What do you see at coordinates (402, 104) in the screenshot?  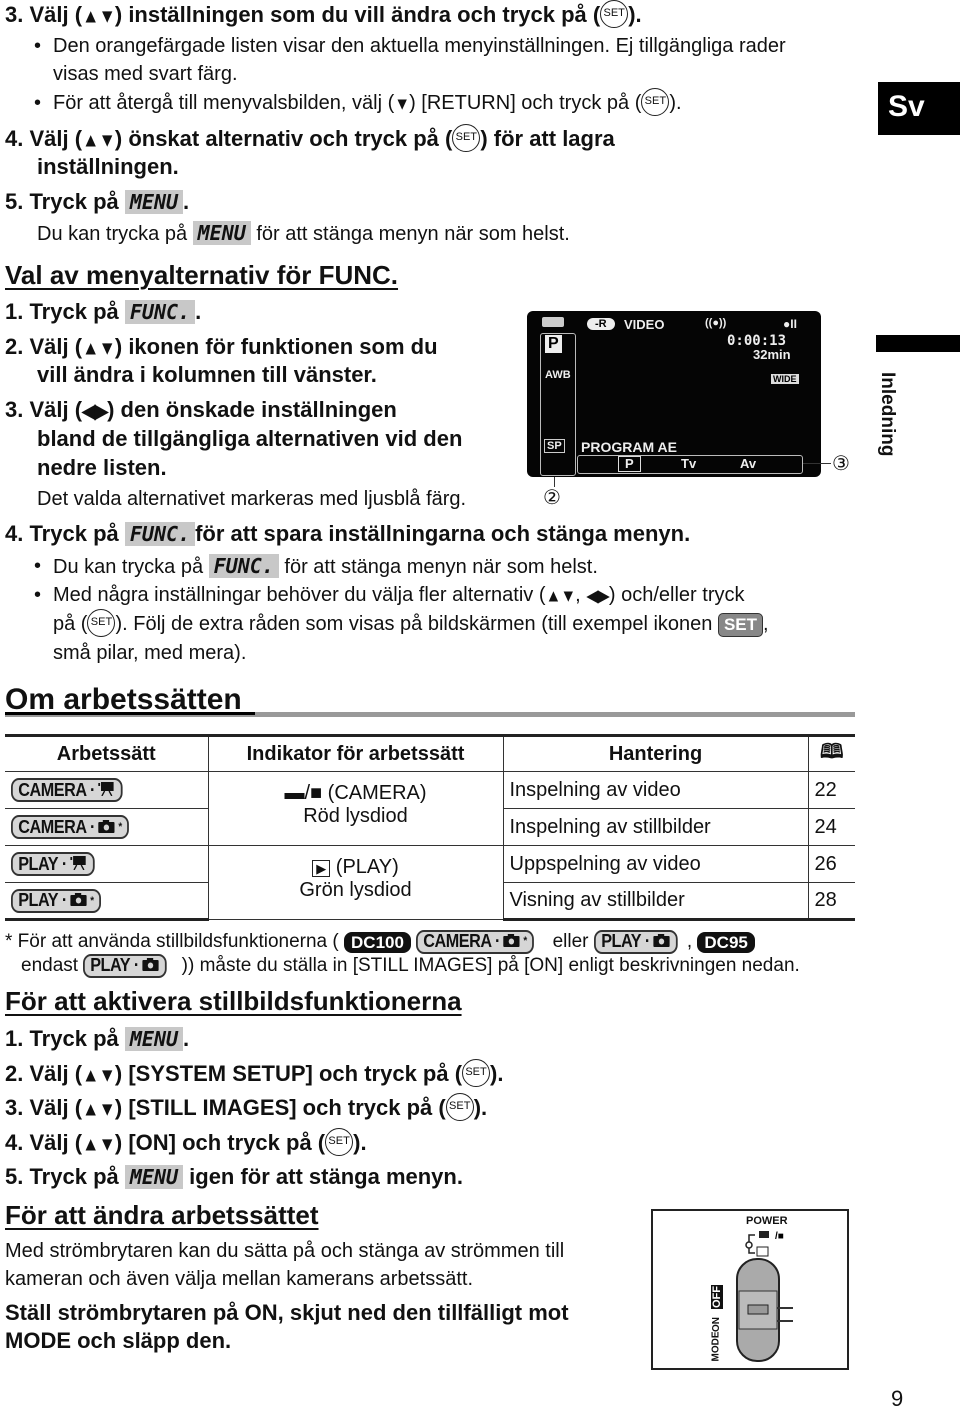 I see `down-arrow-icon: ▼` at bounding box center [402, 104].